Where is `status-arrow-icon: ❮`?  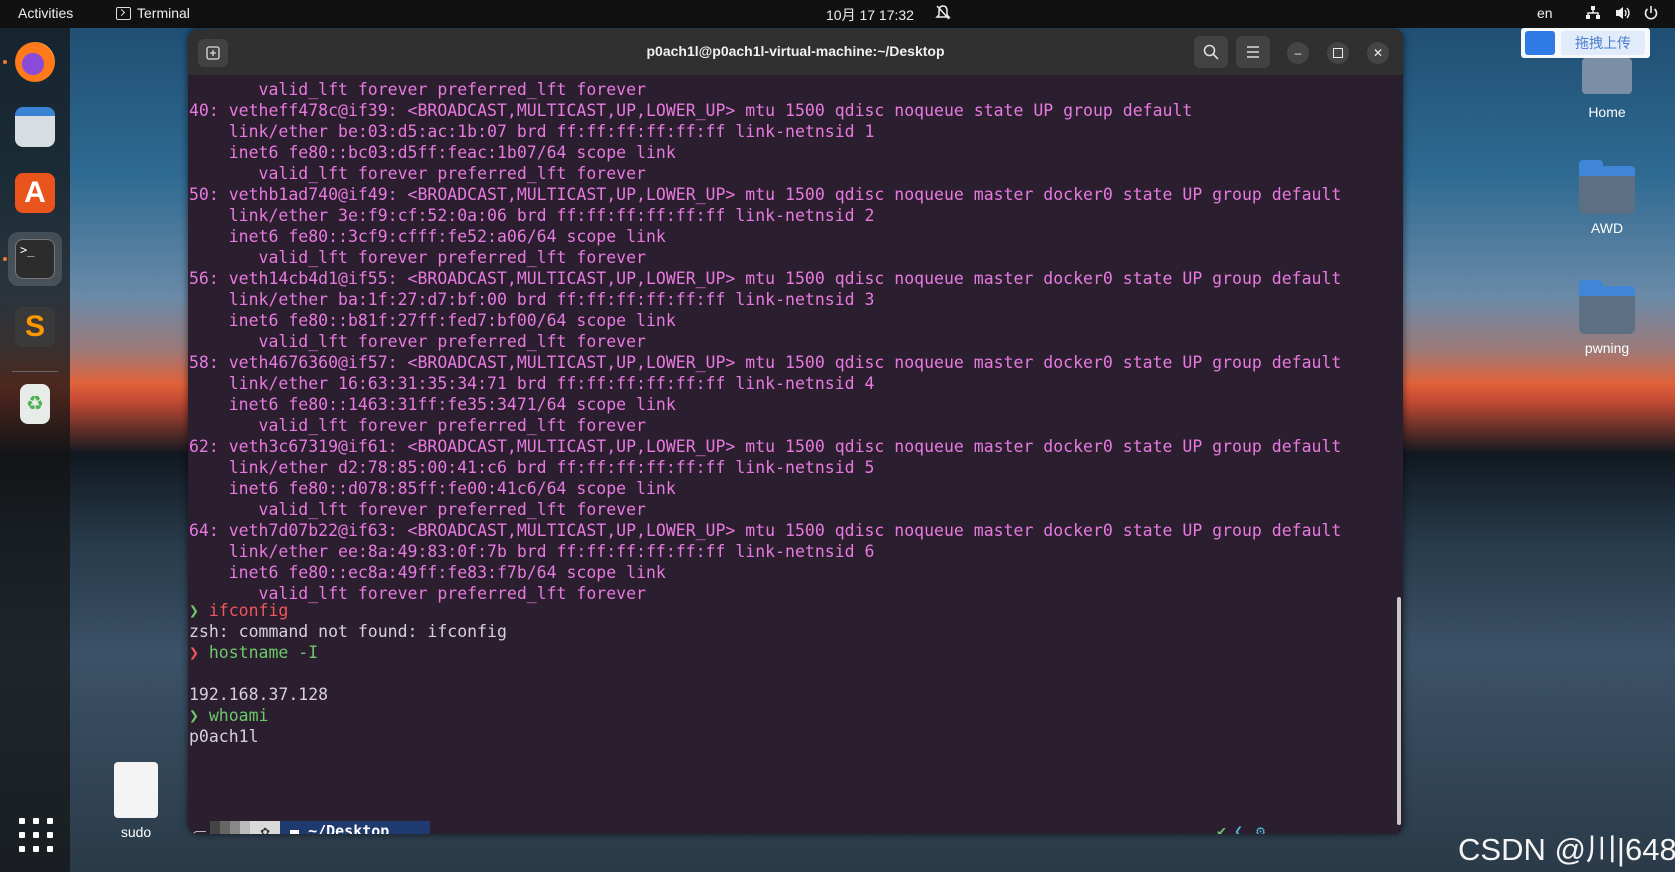
status-arrow-icon: ❮ is located at coordinates (1239, 828).